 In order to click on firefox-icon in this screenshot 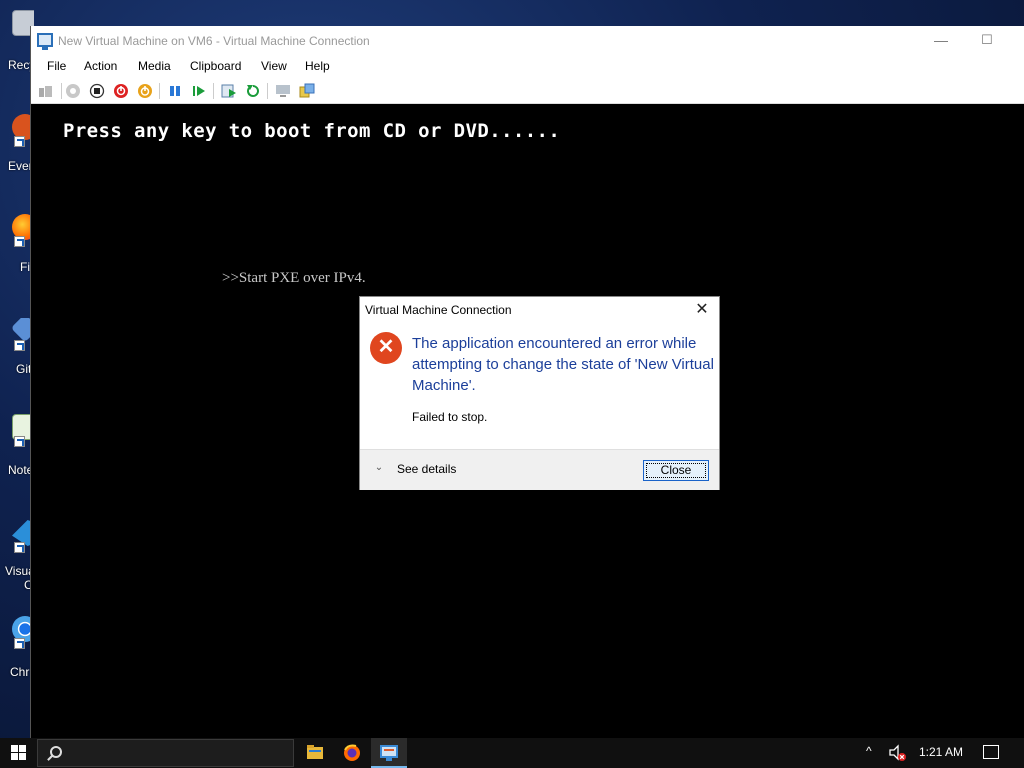, I will do `click(352, 752)`.